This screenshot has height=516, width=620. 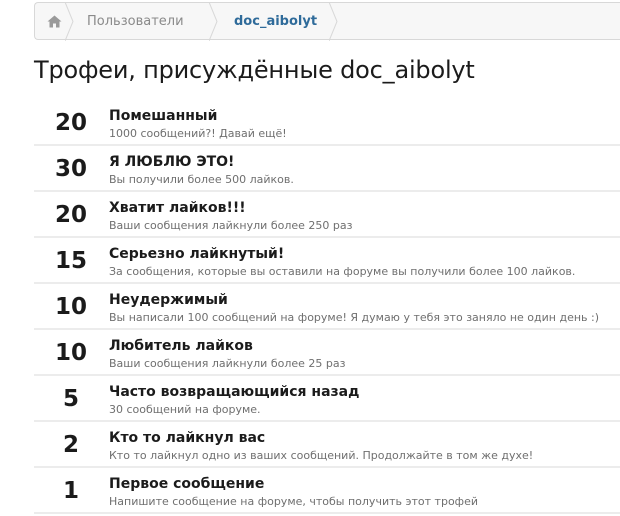 I want to click on breadcrumb-separator, so click(x=337, y=21).